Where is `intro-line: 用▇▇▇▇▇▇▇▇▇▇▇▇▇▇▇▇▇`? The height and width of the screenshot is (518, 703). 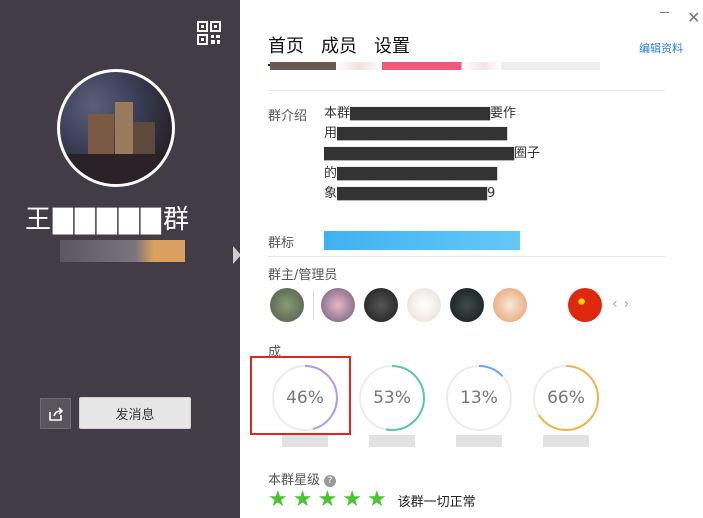
intro-line: 用▇▇▇▇▇▇▇▇▇▇▇▇▇▇▇▇▇ is located at coordinates (415, 133).